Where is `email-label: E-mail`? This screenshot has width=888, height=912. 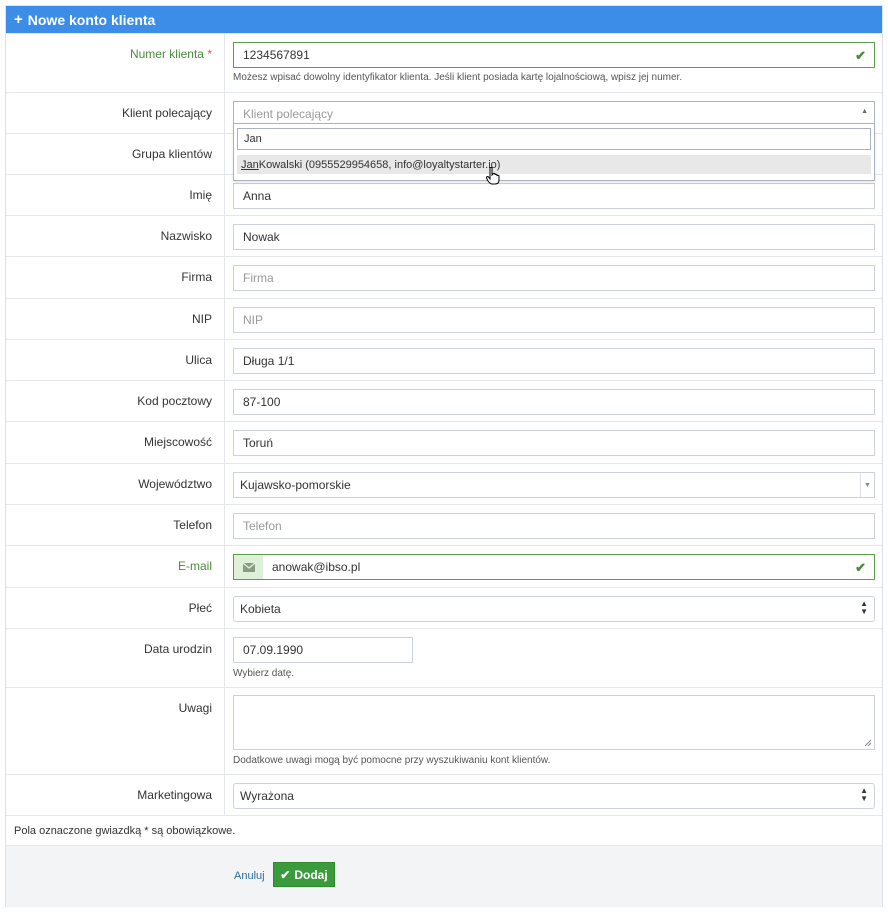
email-label: E-mail is located at coordinates (115, 566).